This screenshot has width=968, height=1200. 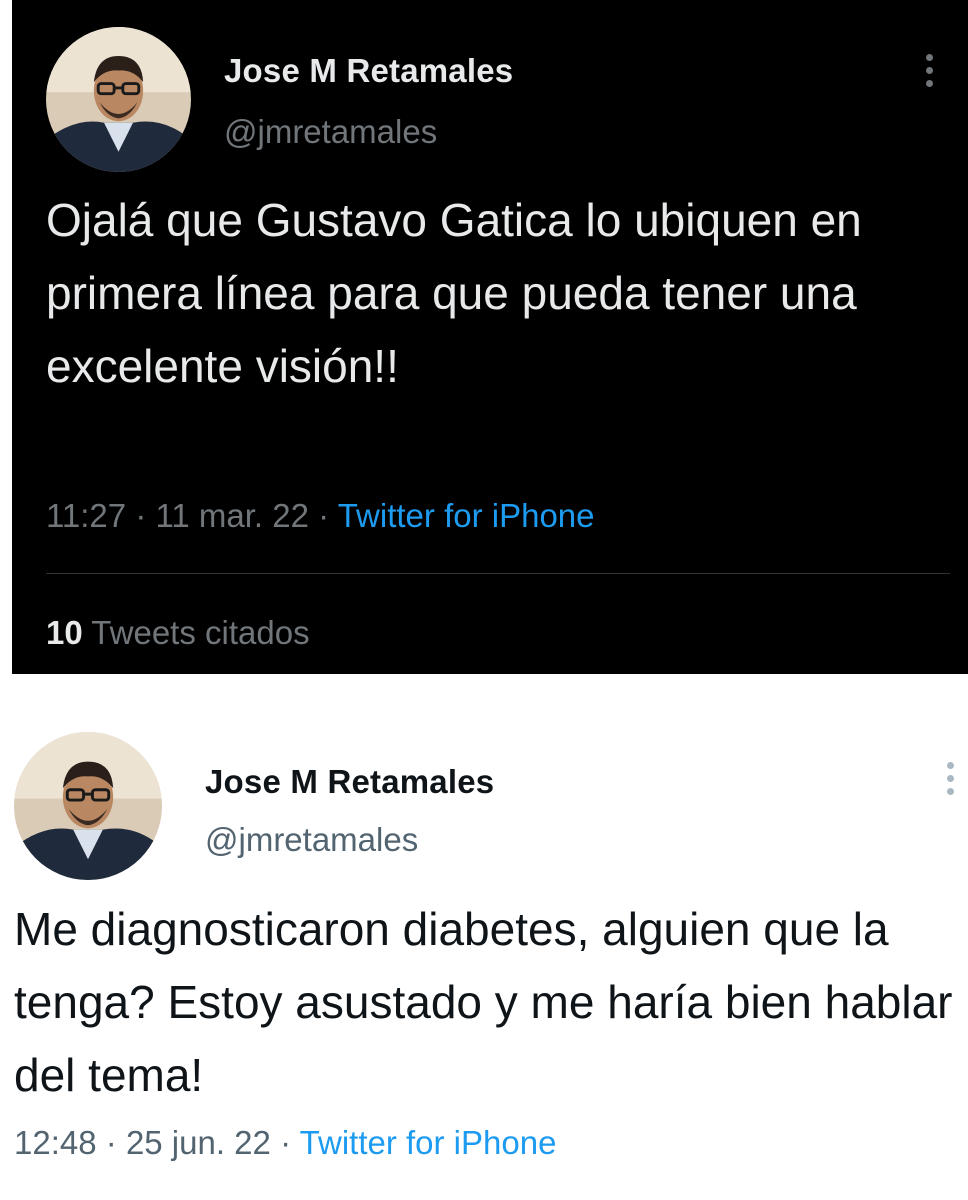 I want to click on tweet-meta: 12:48 · 25 jun. 22 · Twitter for iPhone, so click(x=285, y=1143).